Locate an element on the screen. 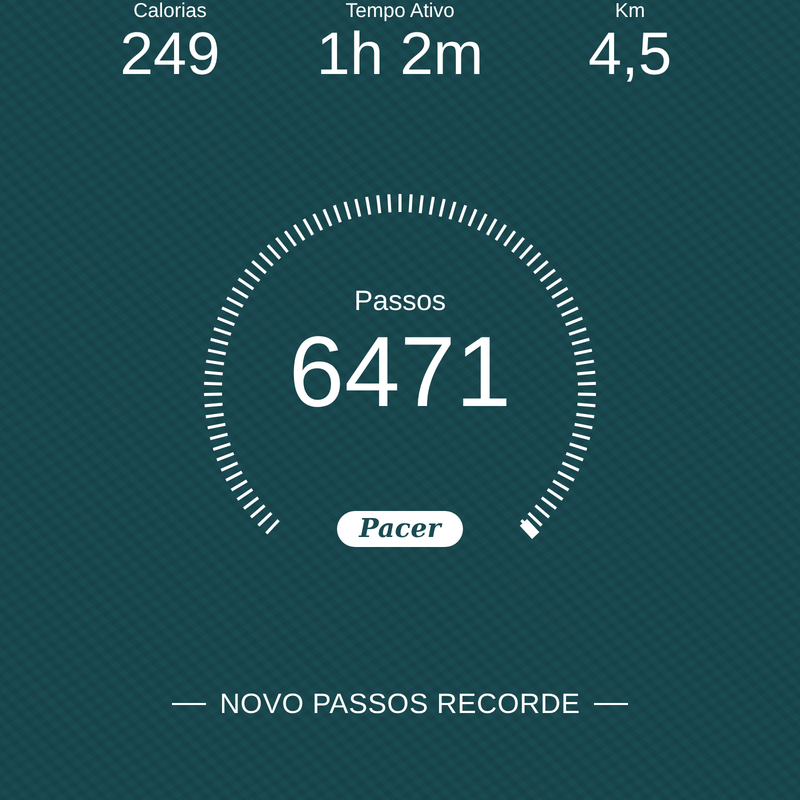 The height and width of the screenshot is (800, 800). stat-label: Calorias is located at coordinates (170, 11).